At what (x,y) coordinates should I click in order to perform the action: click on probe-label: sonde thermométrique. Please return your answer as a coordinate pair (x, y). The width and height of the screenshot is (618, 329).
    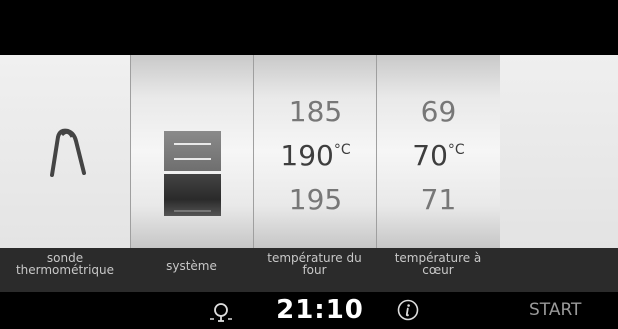
    Looking at the image, I should click on (65, 264).